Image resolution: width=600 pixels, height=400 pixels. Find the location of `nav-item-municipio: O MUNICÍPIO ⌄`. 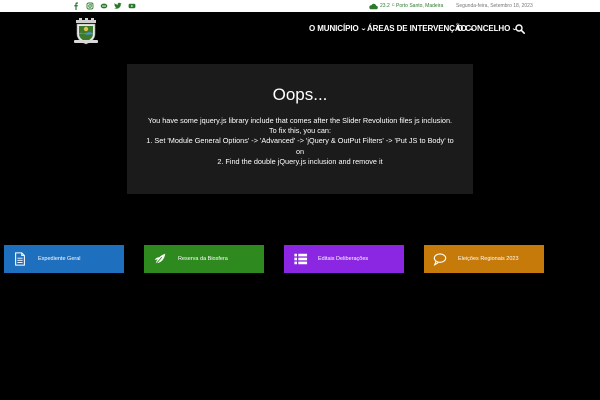

nav-item-municipio: O MUNICÍPIO ⌄ is located at coordinates (337, 28).